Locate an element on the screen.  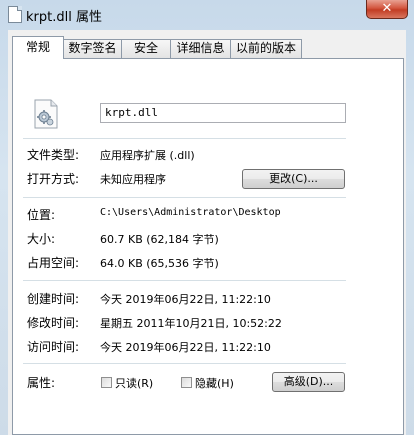
file-type-value: 应用程序扩展 (.dll) is located at coordinates (147, 155).